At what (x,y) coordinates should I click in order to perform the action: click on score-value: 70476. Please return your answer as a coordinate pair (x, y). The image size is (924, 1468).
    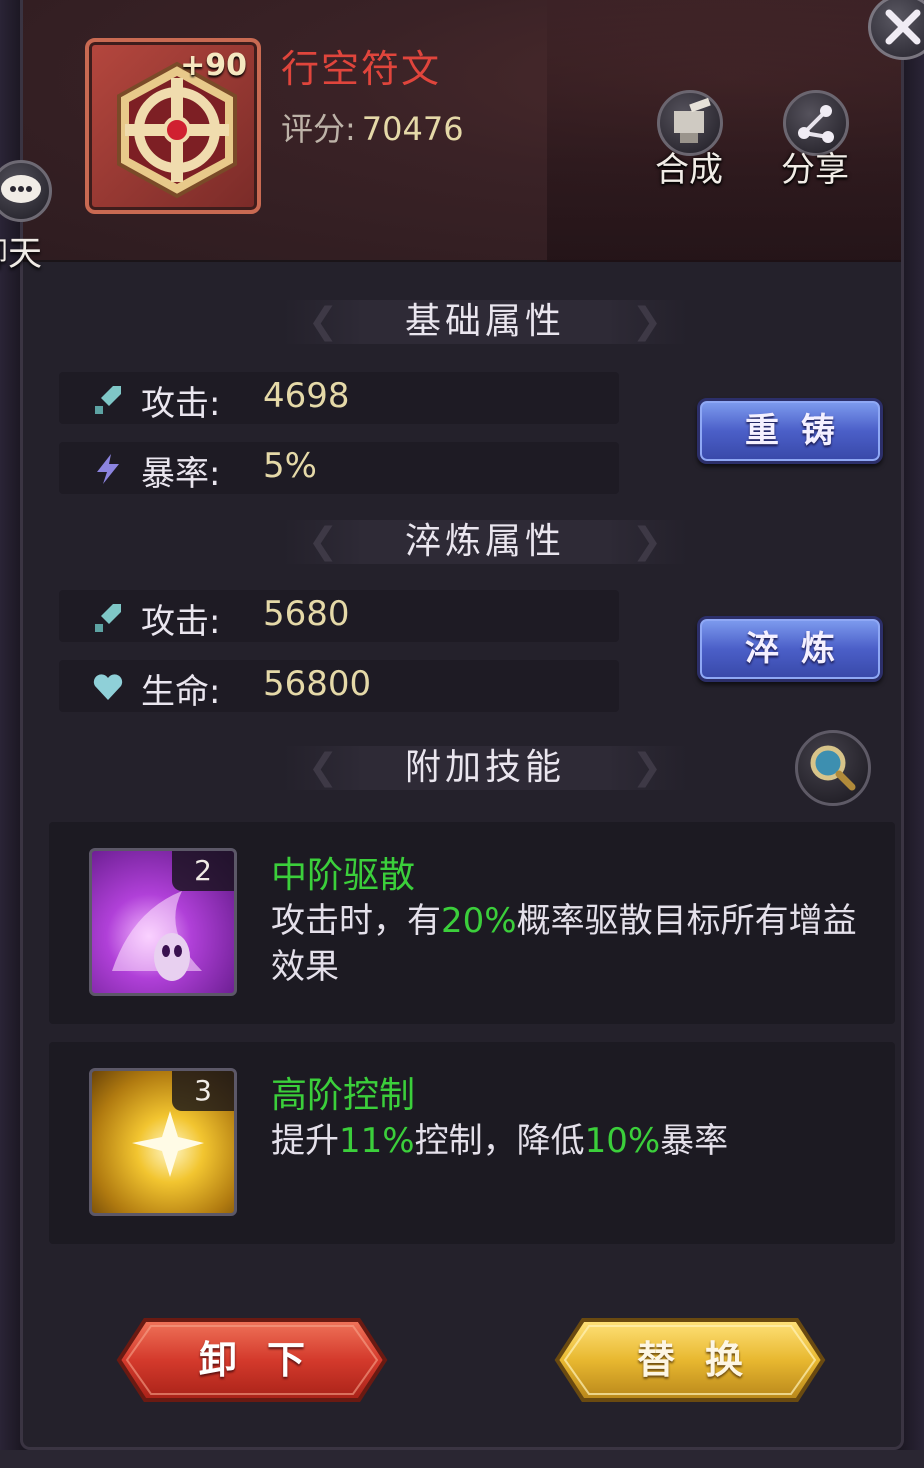
    Looking at the image, I should click on (412, 129).